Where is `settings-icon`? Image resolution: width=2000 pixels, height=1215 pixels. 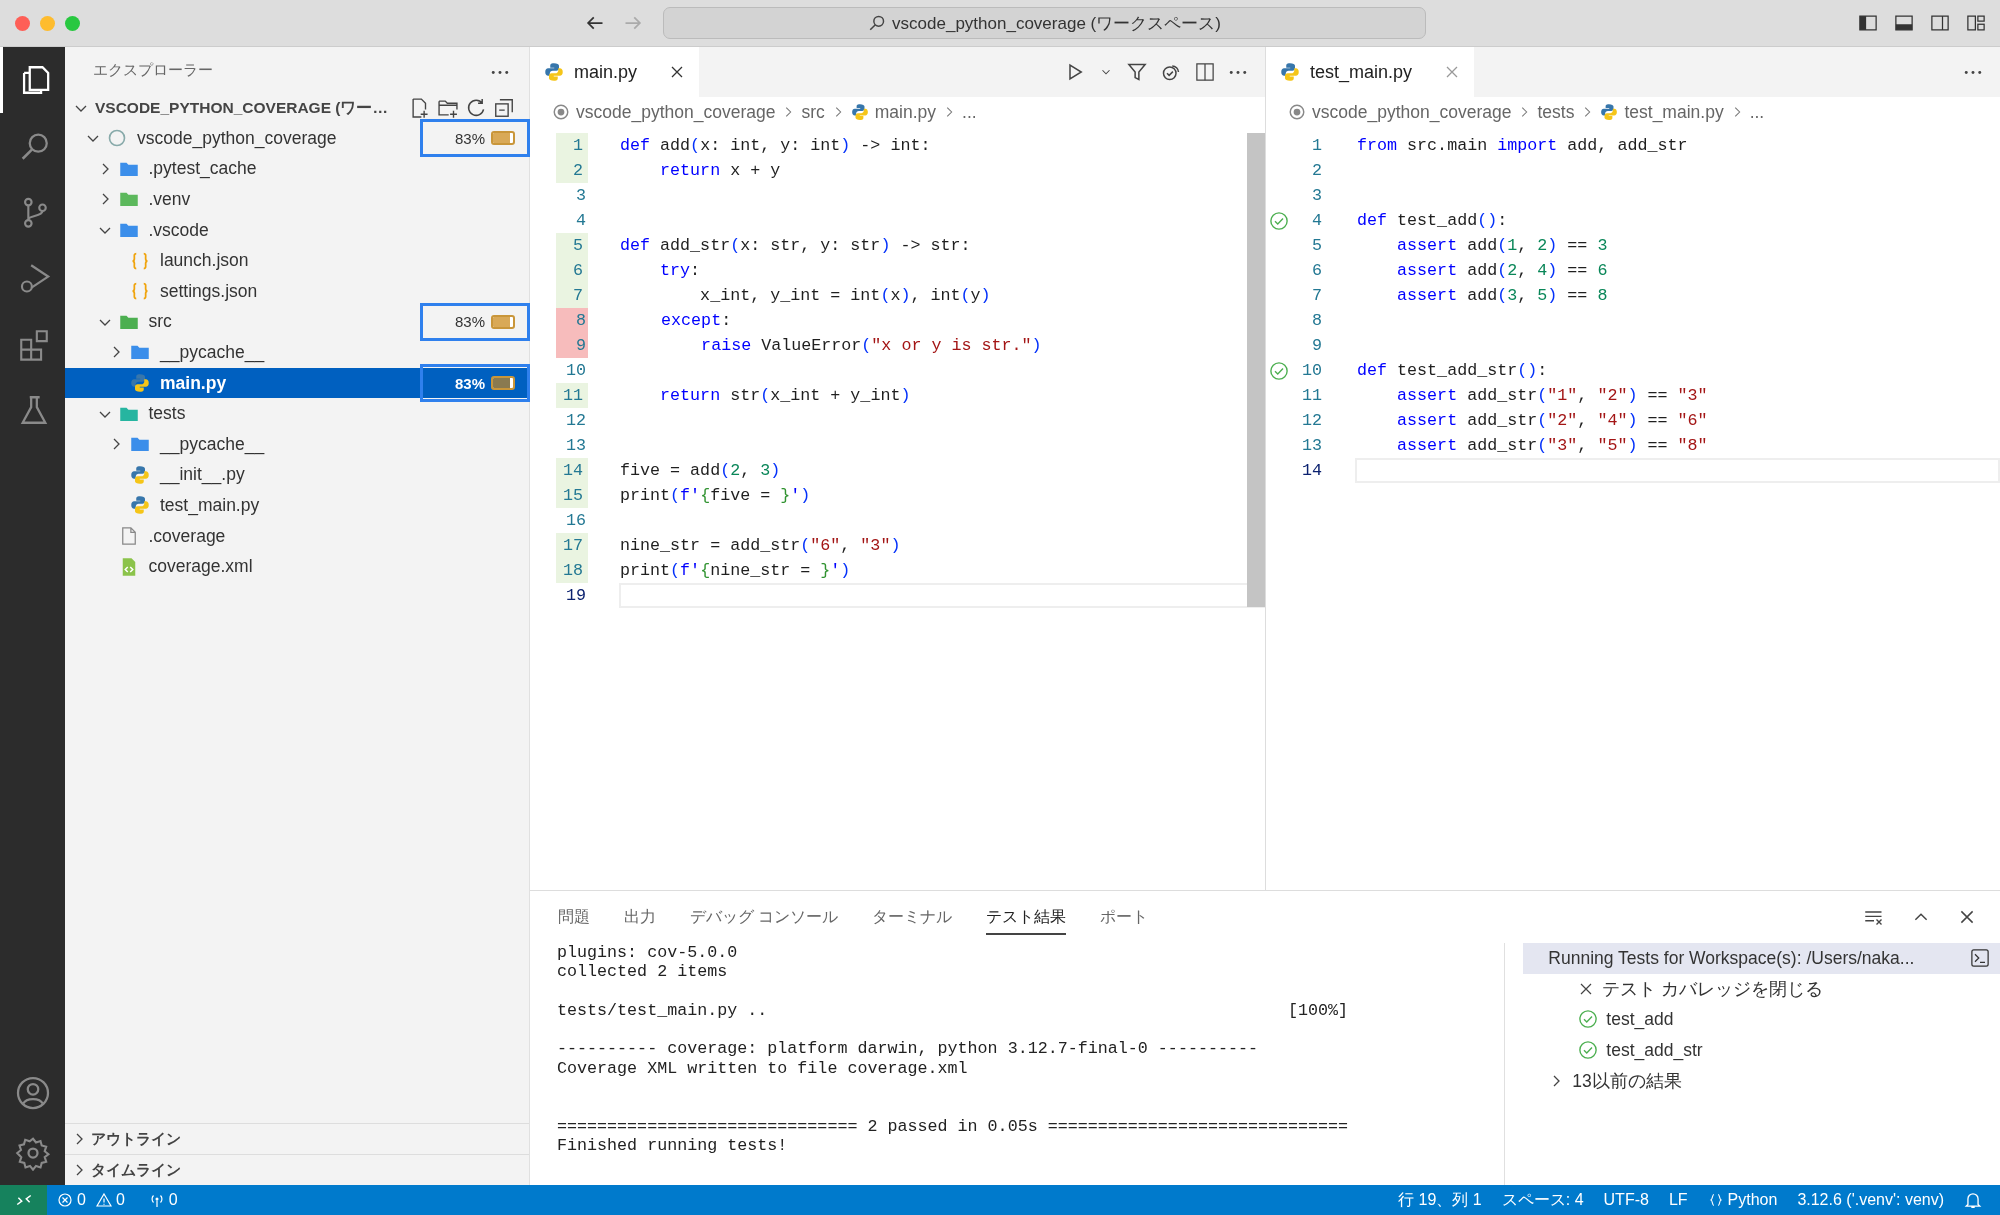 settings-icon is located at coordinates (32, 1153).